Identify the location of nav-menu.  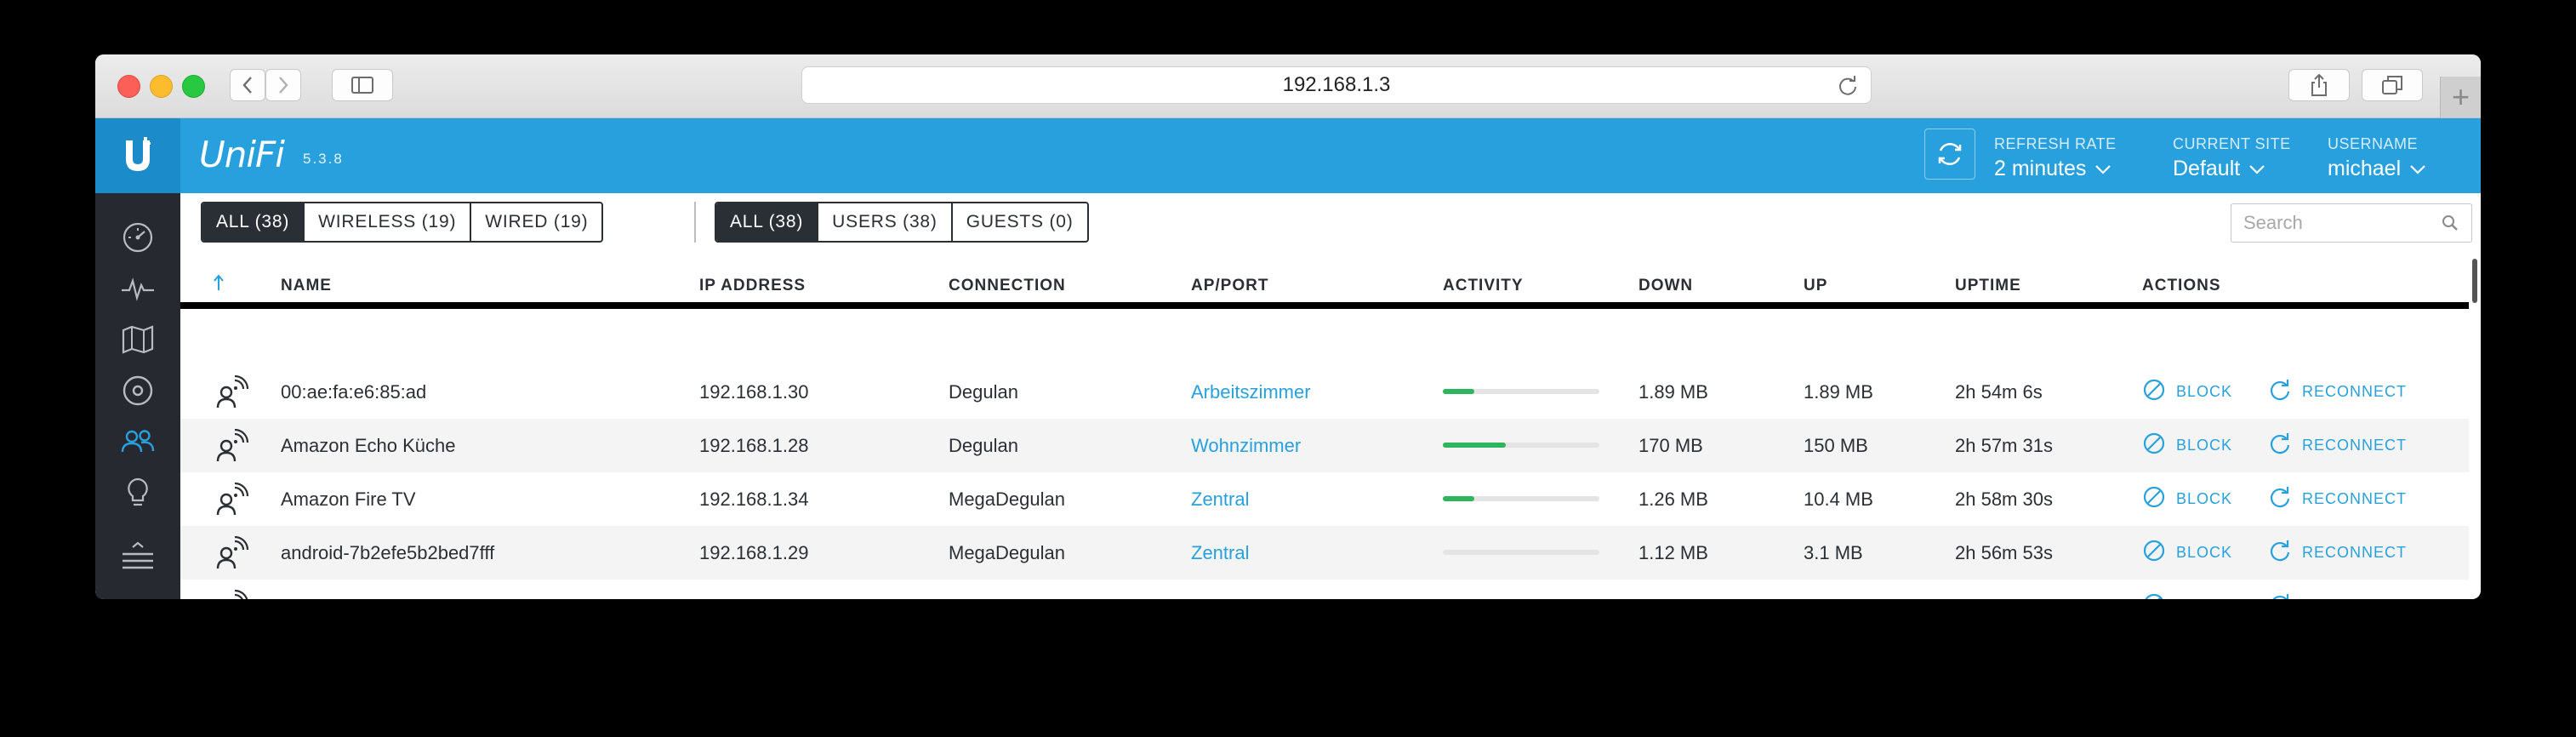
(138, 557).